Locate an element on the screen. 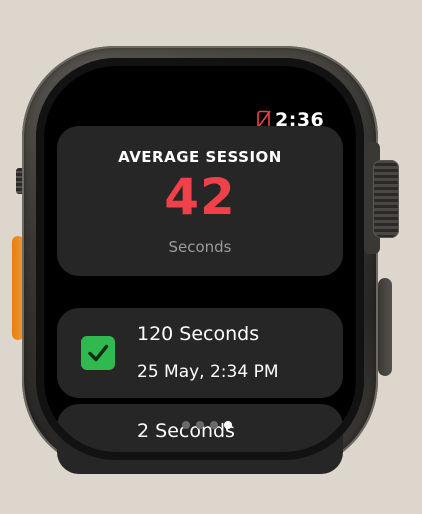 This screenshot has width=422, height=514. average-session-title: AVERAGE SESSION is located at coordinates (200, 157).